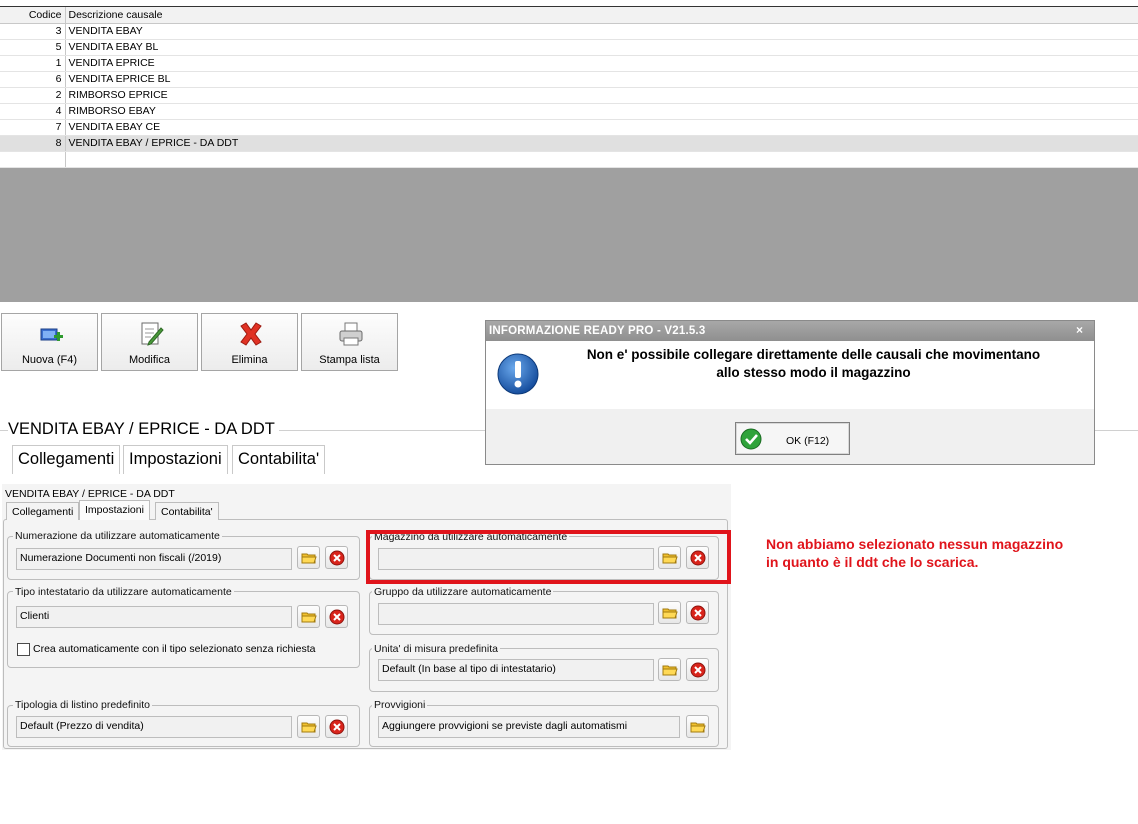 The image size is (1138, 824). I want to click on numerazione-clear-button, so click(336, 557).